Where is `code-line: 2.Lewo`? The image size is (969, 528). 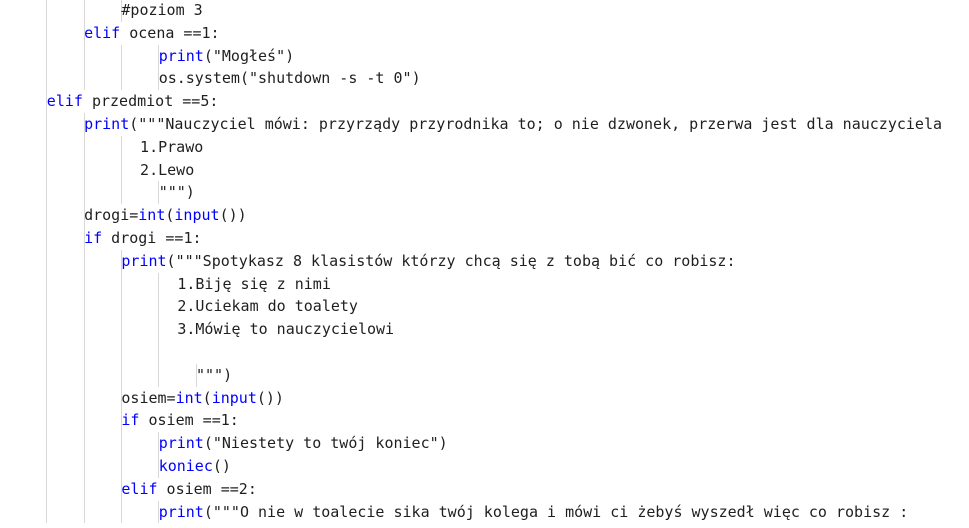 code-line: 2.Lewo is located at coordinates (167, 170).